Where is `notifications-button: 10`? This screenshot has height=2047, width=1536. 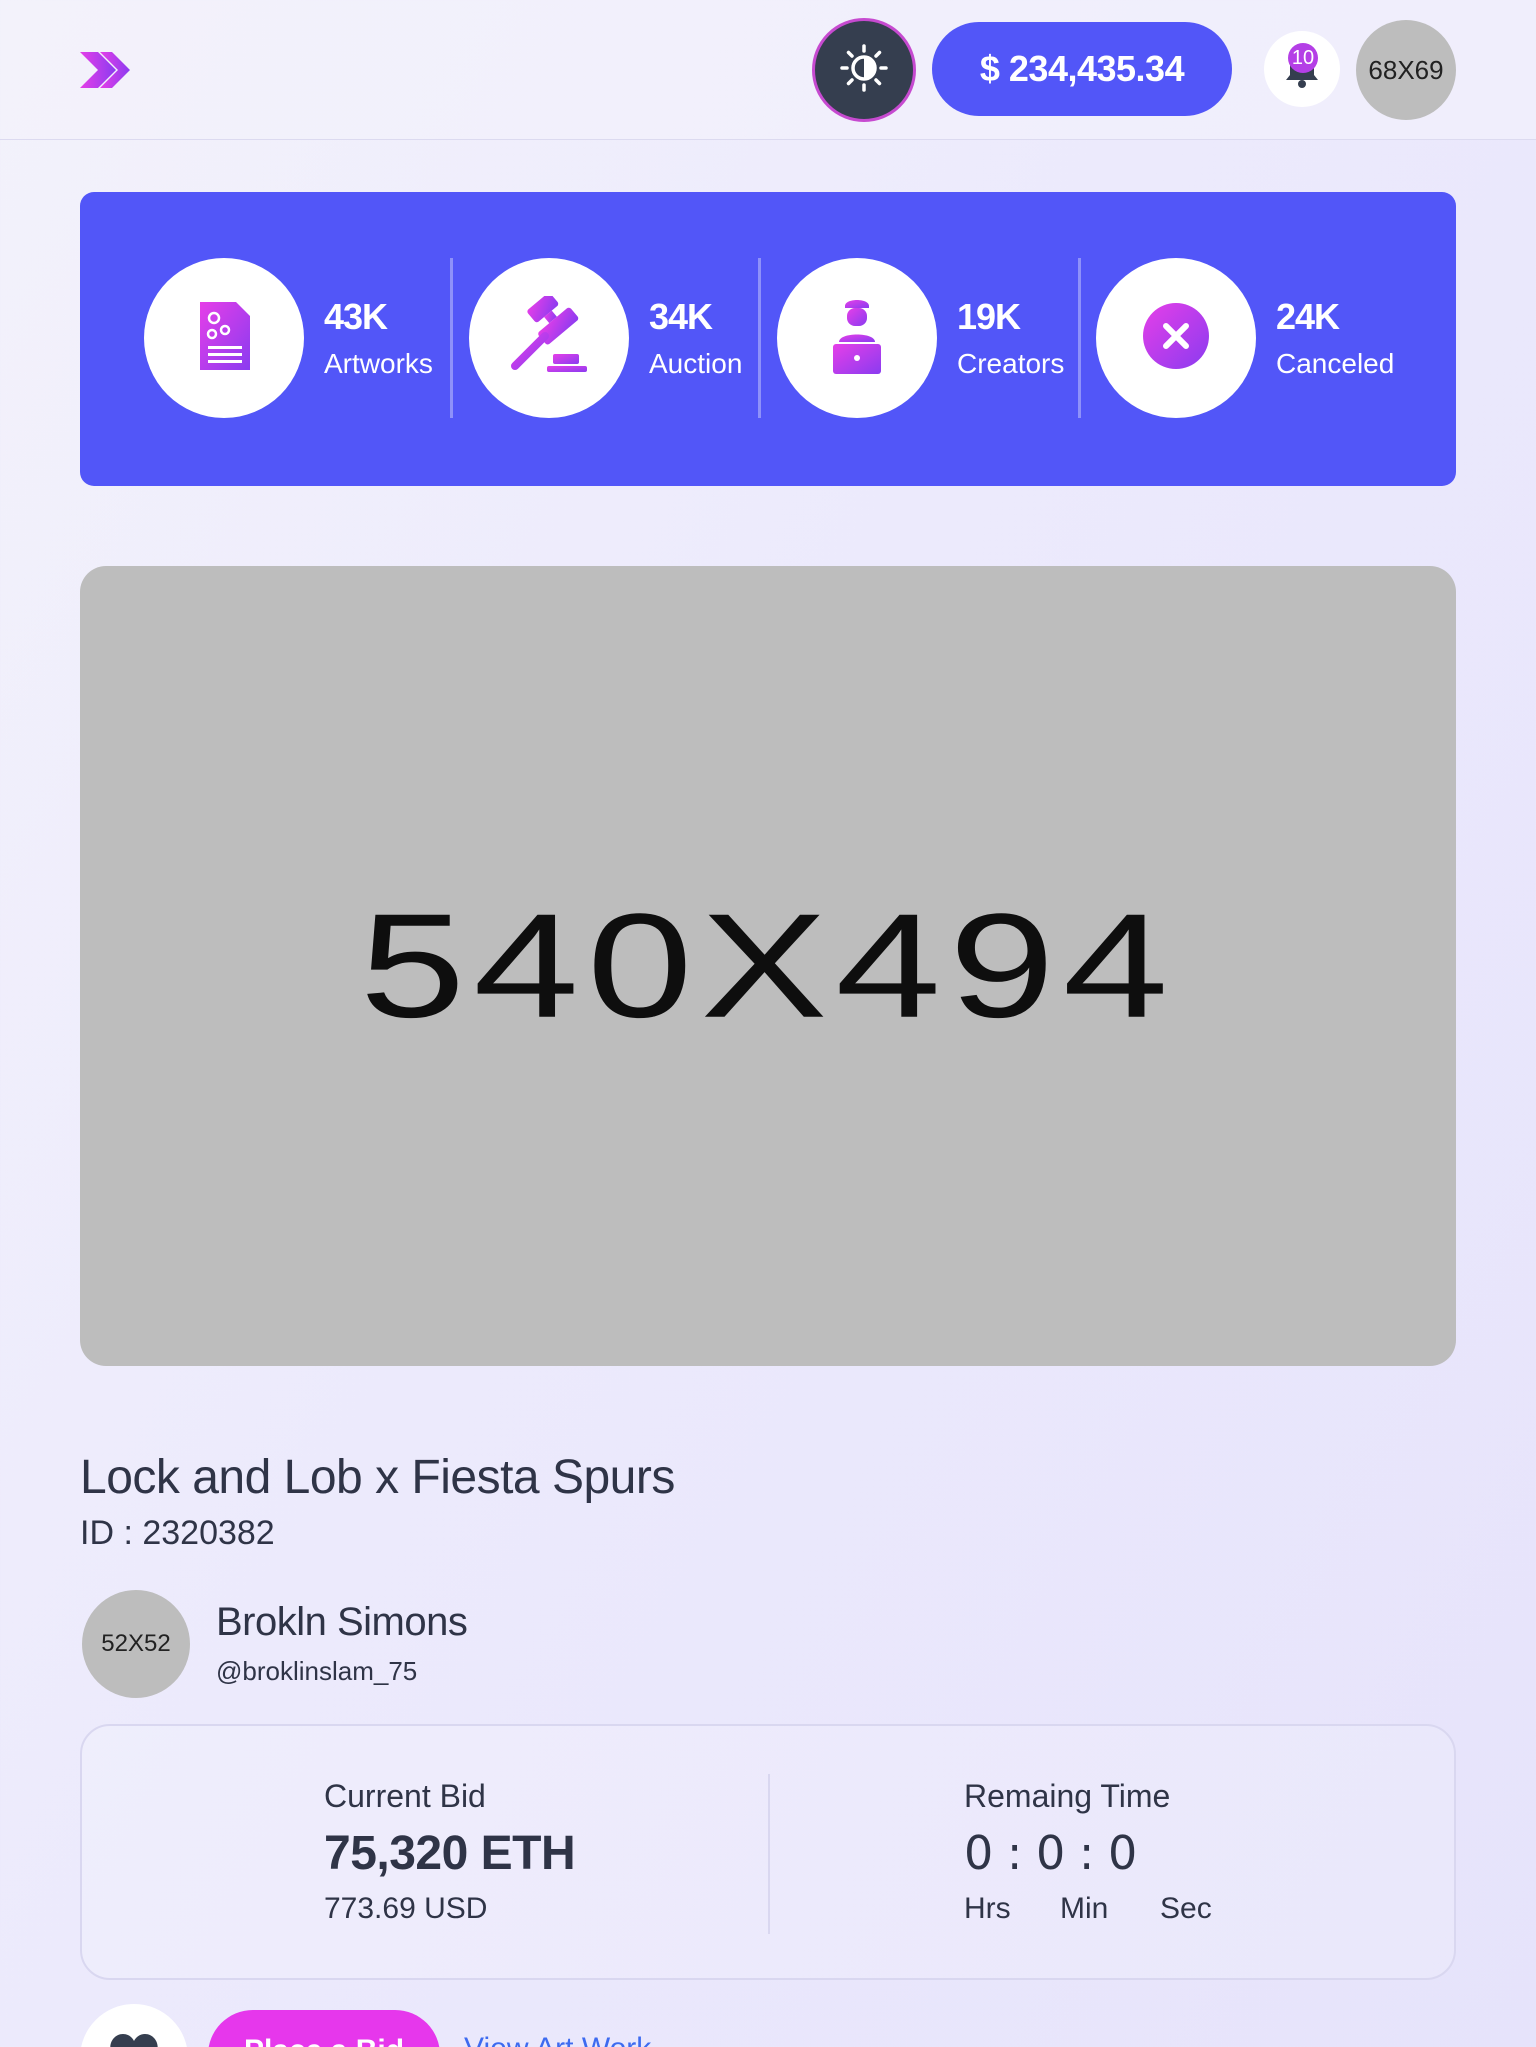 notifications-button: 10 is located at coordinates (1302, 69).